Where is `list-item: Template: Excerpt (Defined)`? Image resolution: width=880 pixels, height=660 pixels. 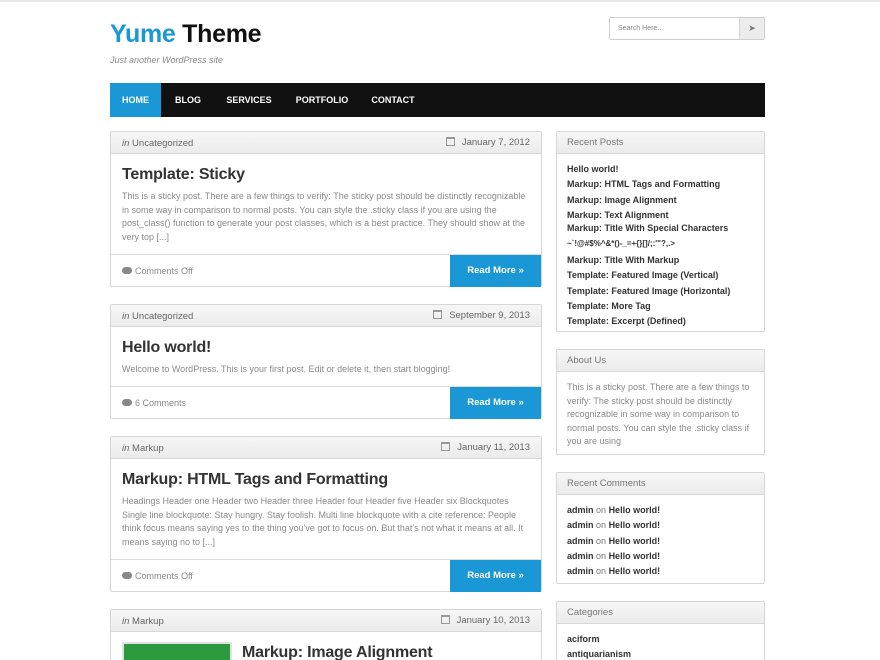 list-item: Template: Excerpt (Defined) is located at coordinates (660, 321).